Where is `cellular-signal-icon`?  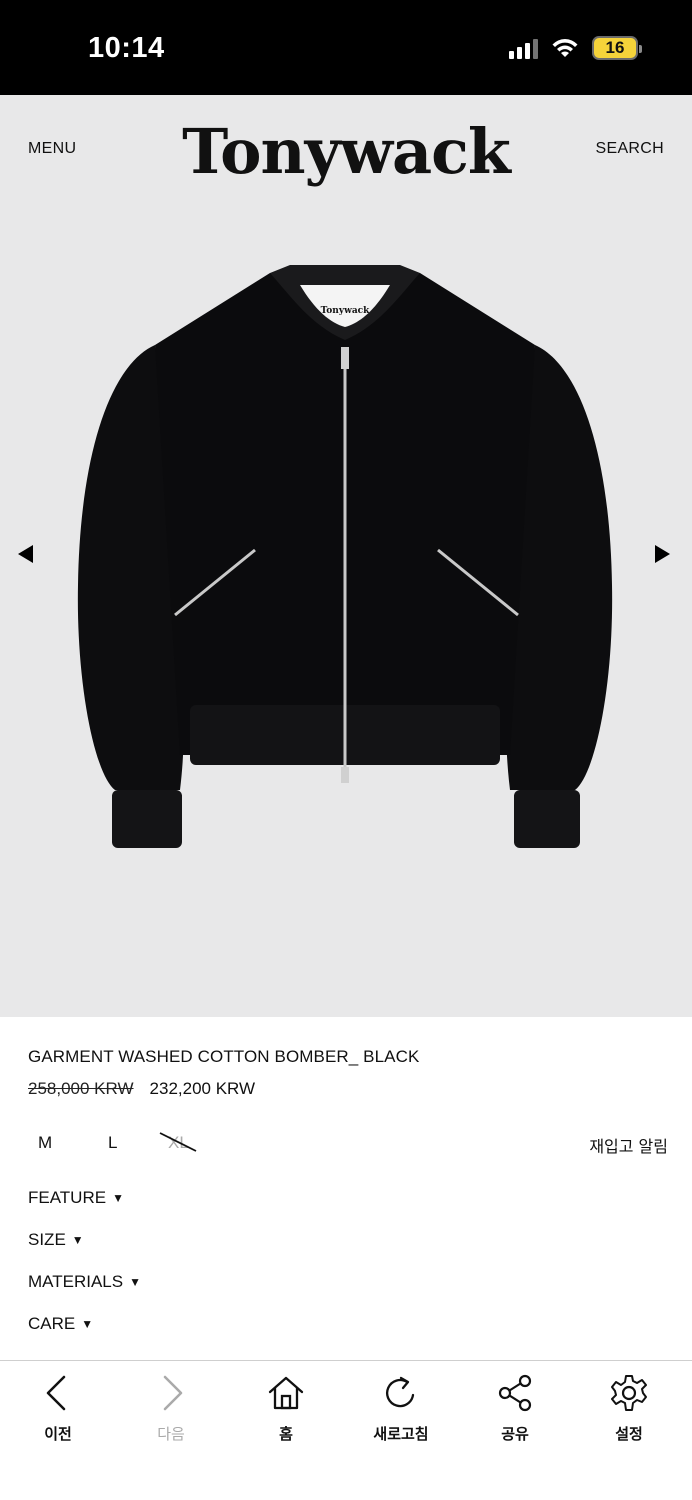 cellular-signal-icon is located at coordinates (523, 48).